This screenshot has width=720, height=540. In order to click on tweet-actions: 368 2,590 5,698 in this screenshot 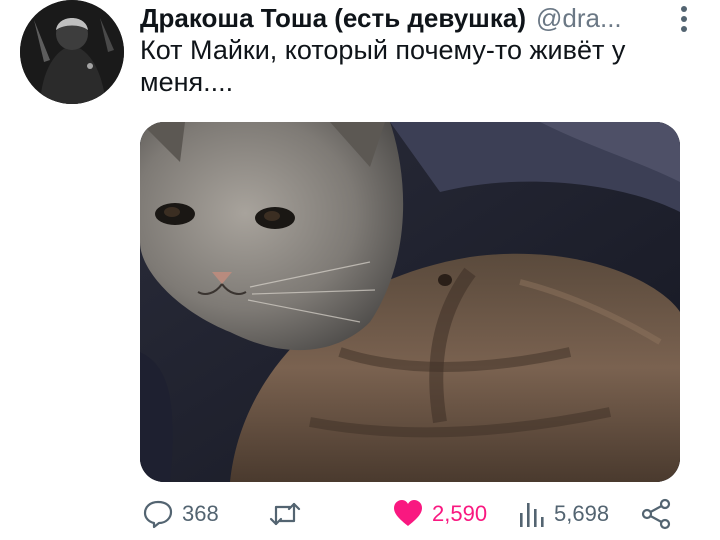, I will do `click(410, 514)`.